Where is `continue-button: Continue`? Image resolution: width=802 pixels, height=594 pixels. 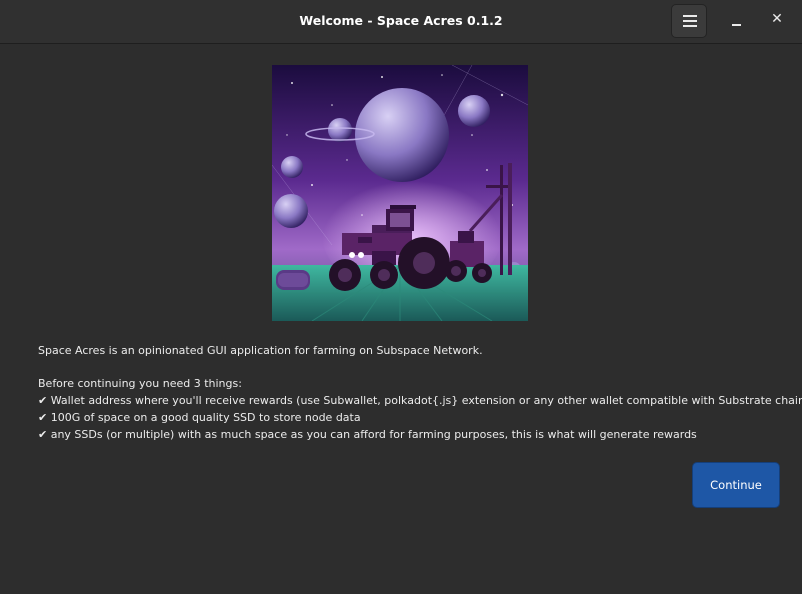
continue-button: Continue is located at coordinates (736, 485).